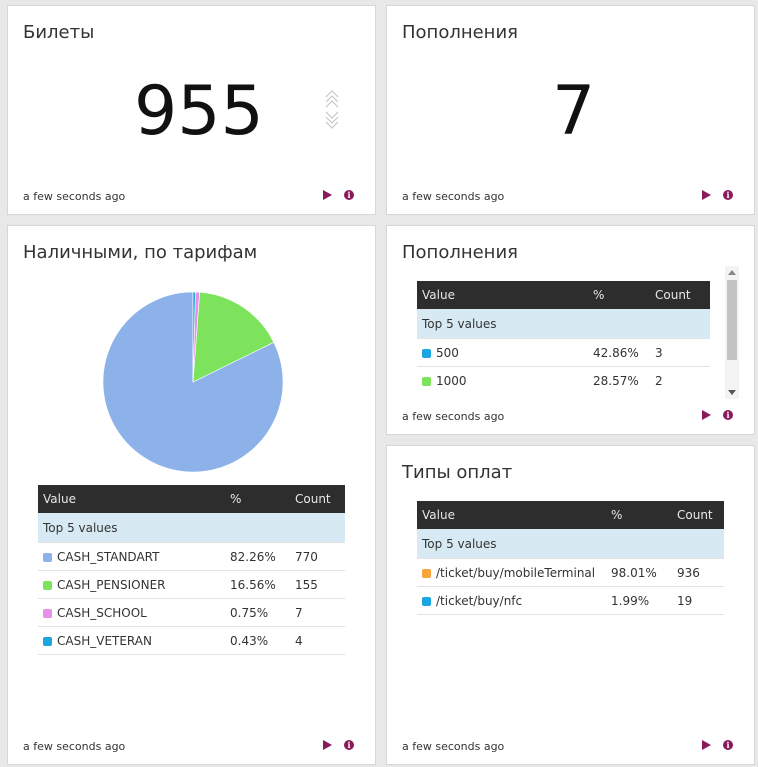 Image resolution: width=758 pixels, height=767 pixels. I want to click on count-cell: 7, so click(317, 612).